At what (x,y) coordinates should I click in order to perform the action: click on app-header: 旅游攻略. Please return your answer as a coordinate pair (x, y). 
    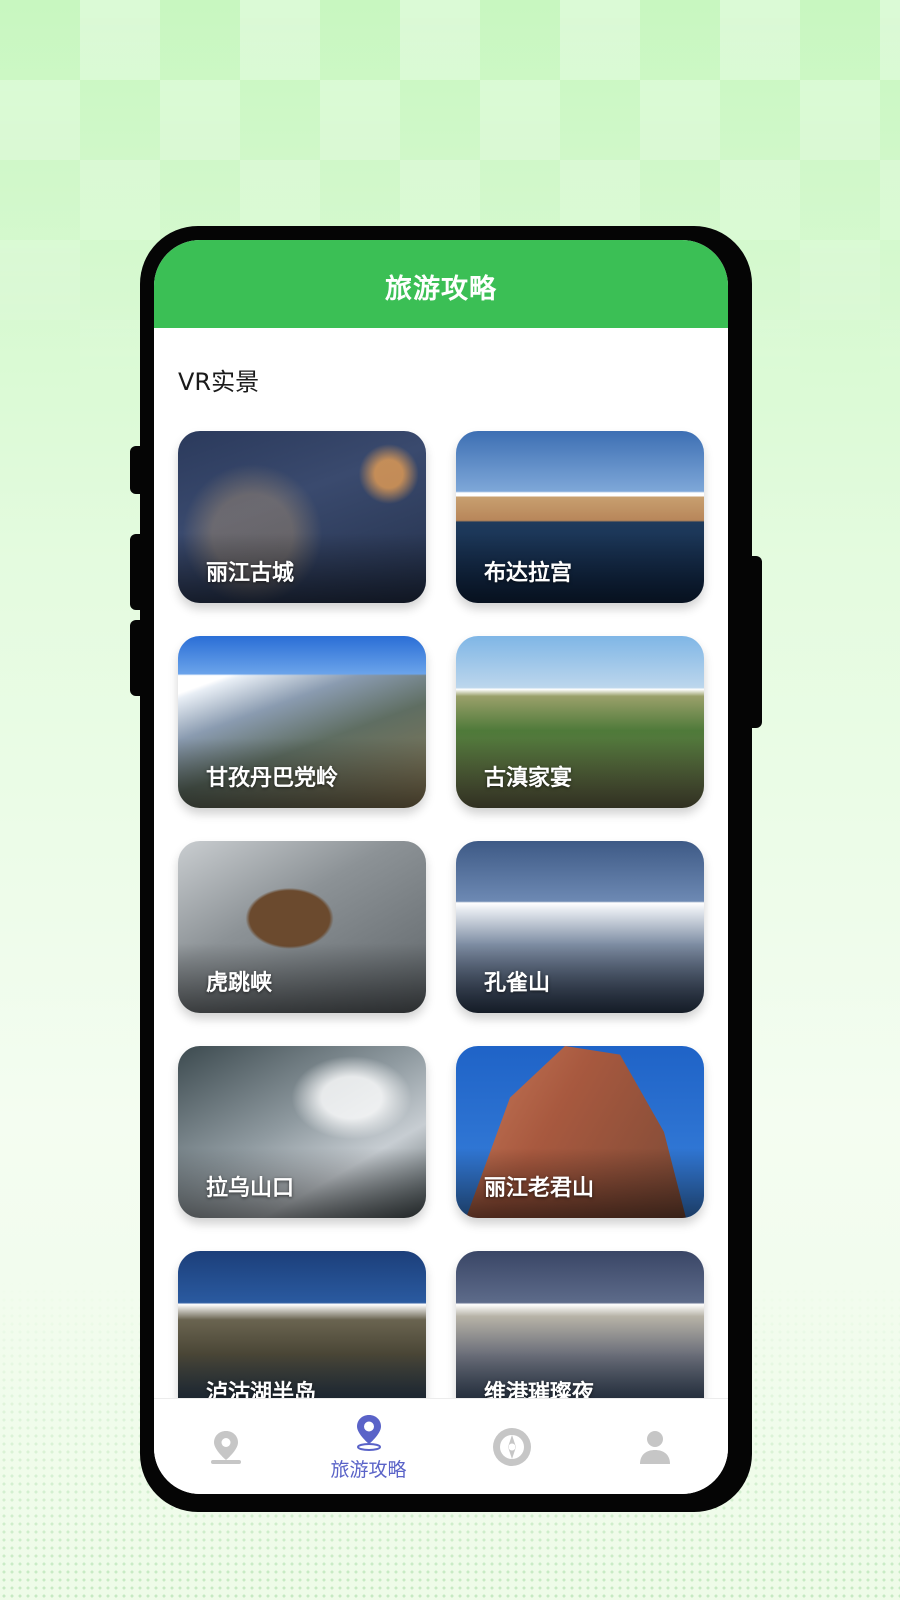
    Looking at the image, I should click on (441, 284).